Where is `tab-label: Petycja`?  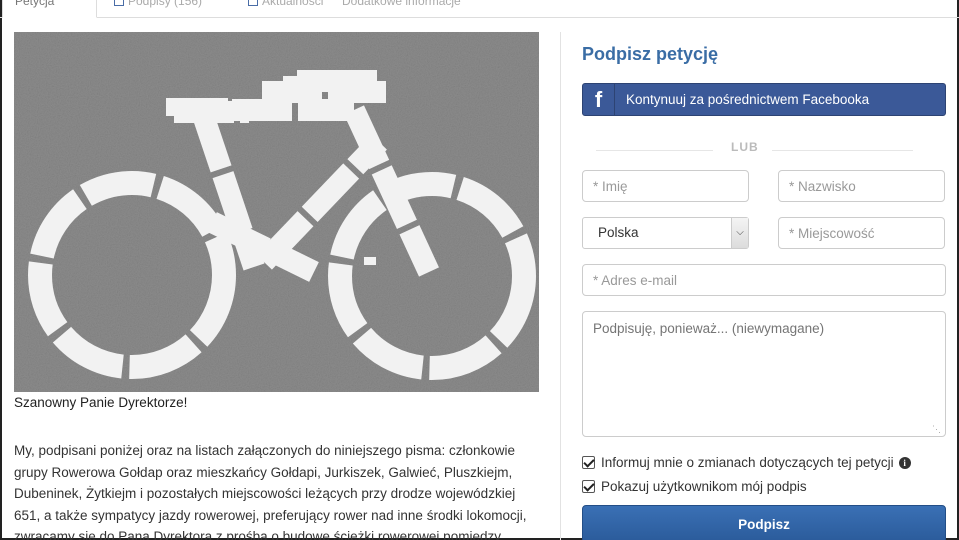
tab-label: Petycja is located at coordinates (35, 4).